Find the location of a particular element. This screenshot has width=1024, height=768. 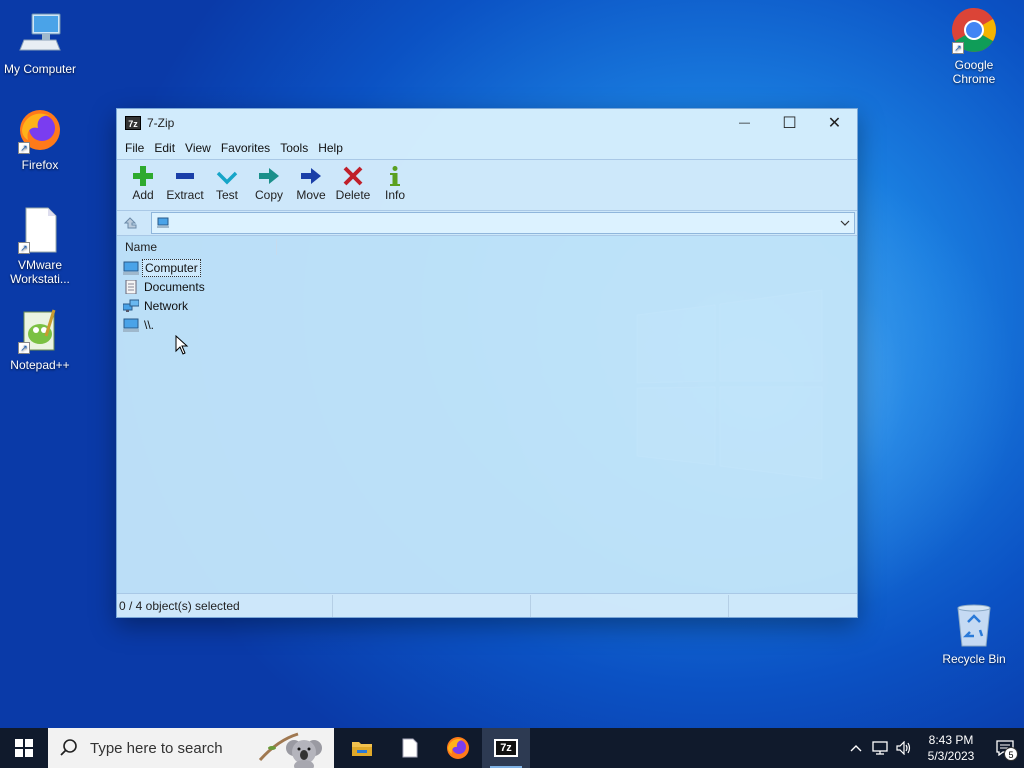

taskbar-notepad is located at coordinates (410, 748).